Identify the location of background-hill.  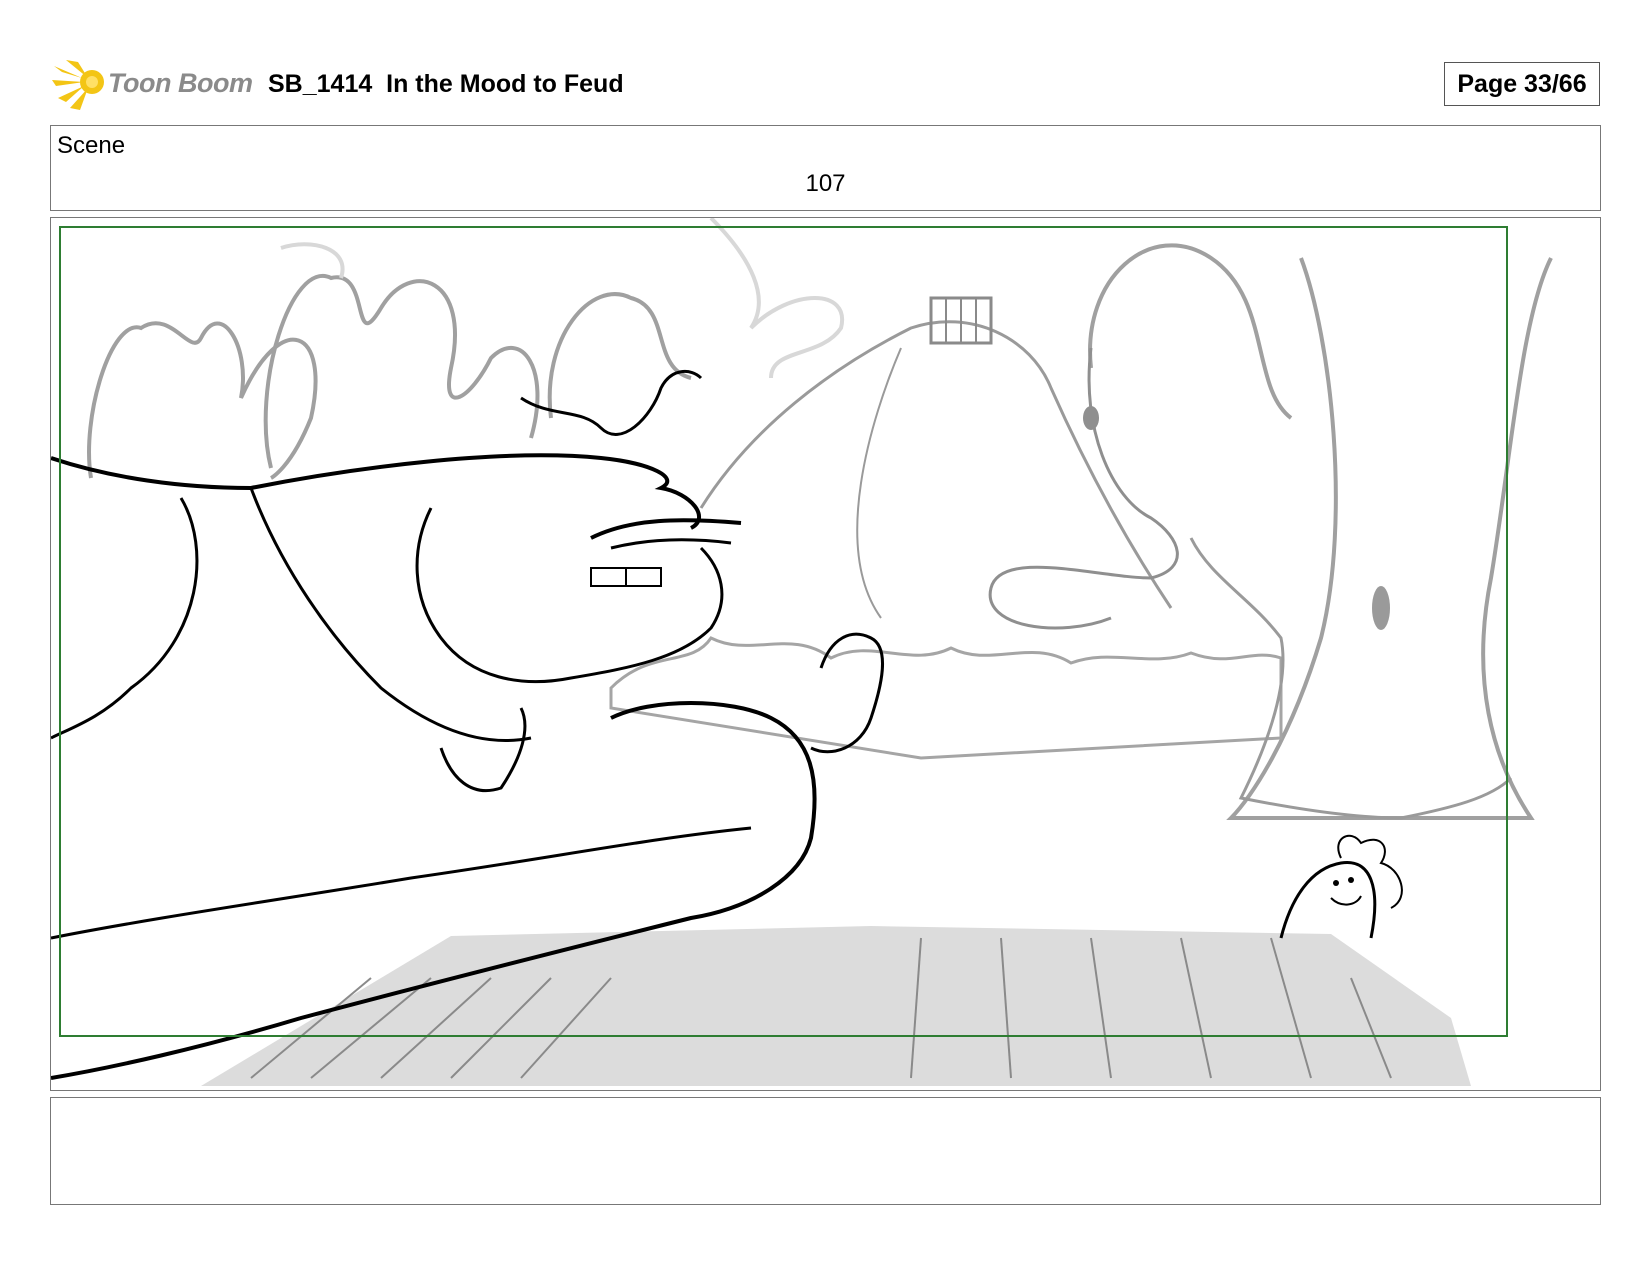
(936, 464).